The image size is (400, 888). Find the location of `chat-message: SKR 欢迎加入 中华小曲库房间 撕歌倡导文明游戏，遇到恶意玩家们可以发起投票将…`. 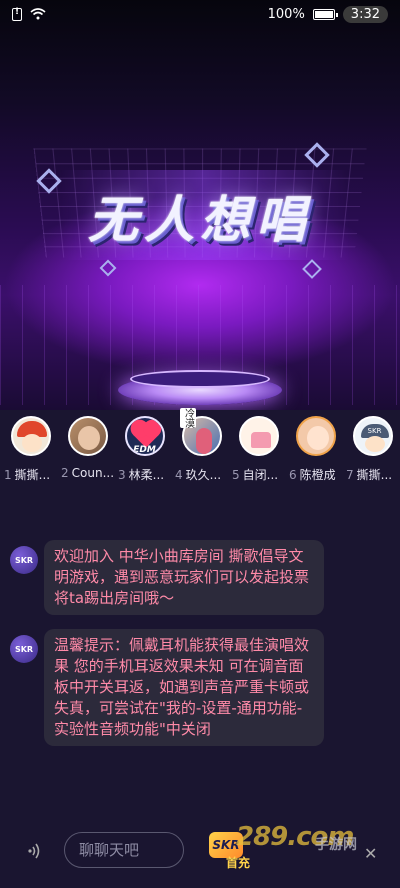

chat-message: SKR 欢迎加入 中华小曲库房间 撕歌倡导文明游戏，遇到恶意玩家们可以发起投票将… is located at coordinates (200, 577).